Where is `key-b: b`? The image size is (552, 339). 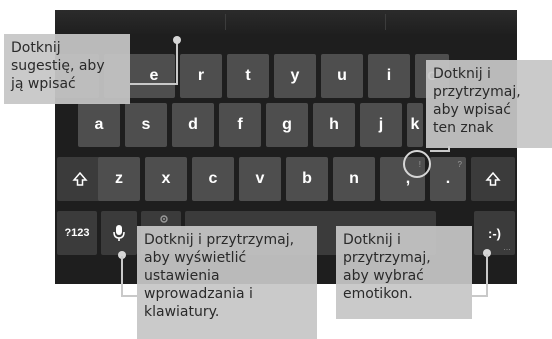 key-b: b is located at coordinates (307, 179).